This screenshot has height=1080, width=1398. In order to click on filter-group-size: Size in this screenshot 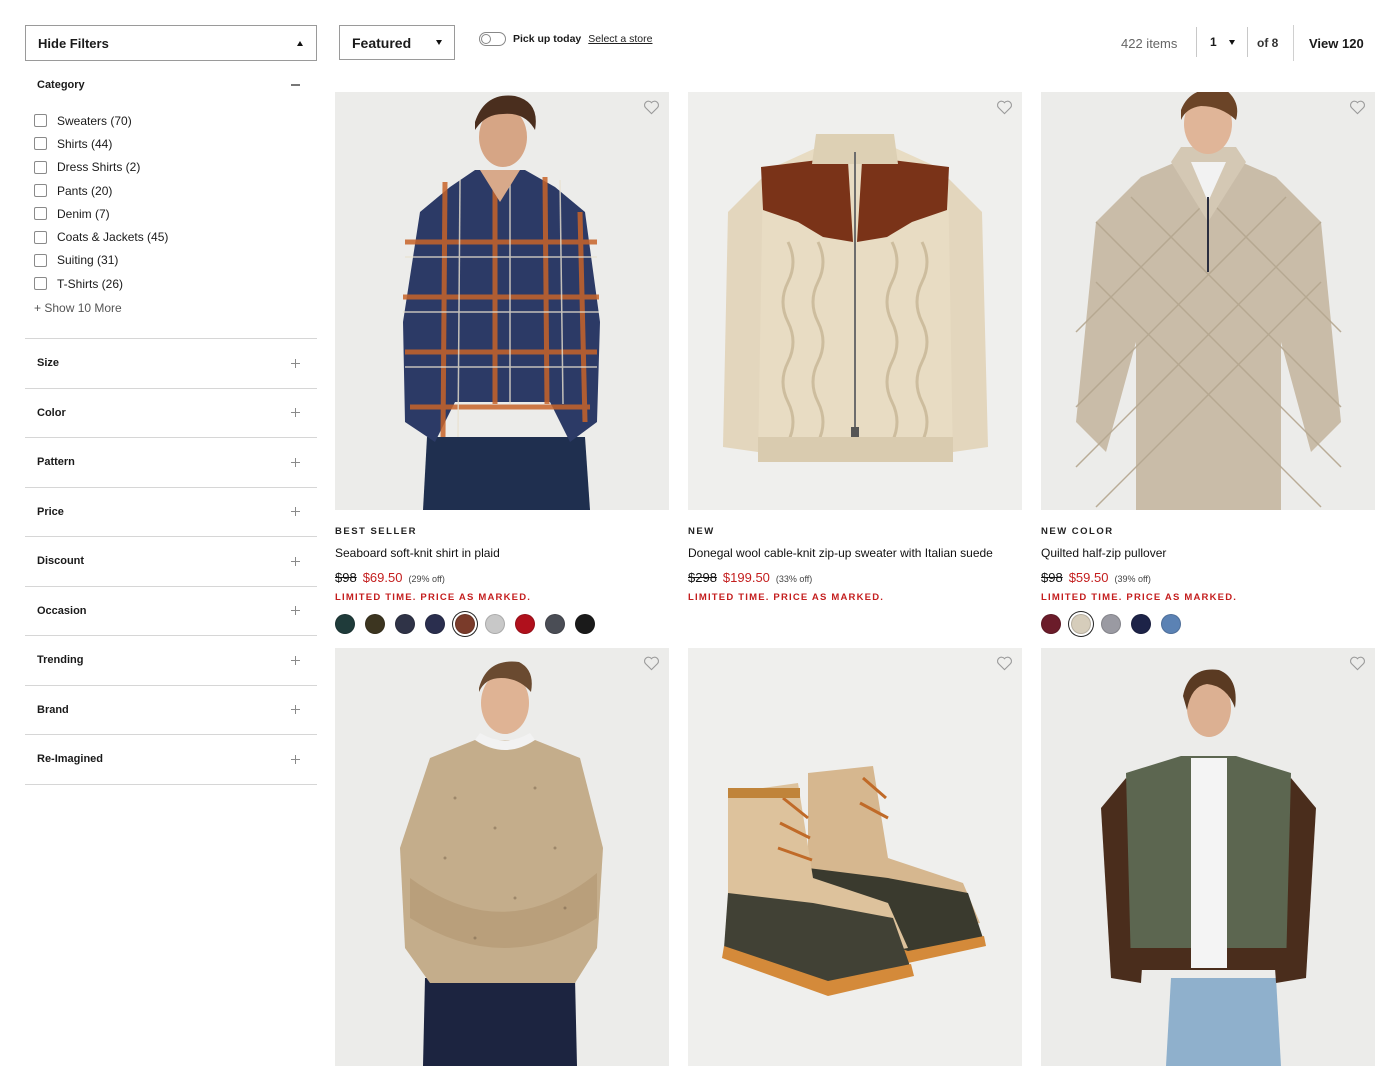, I will do `click(171, 364)`.